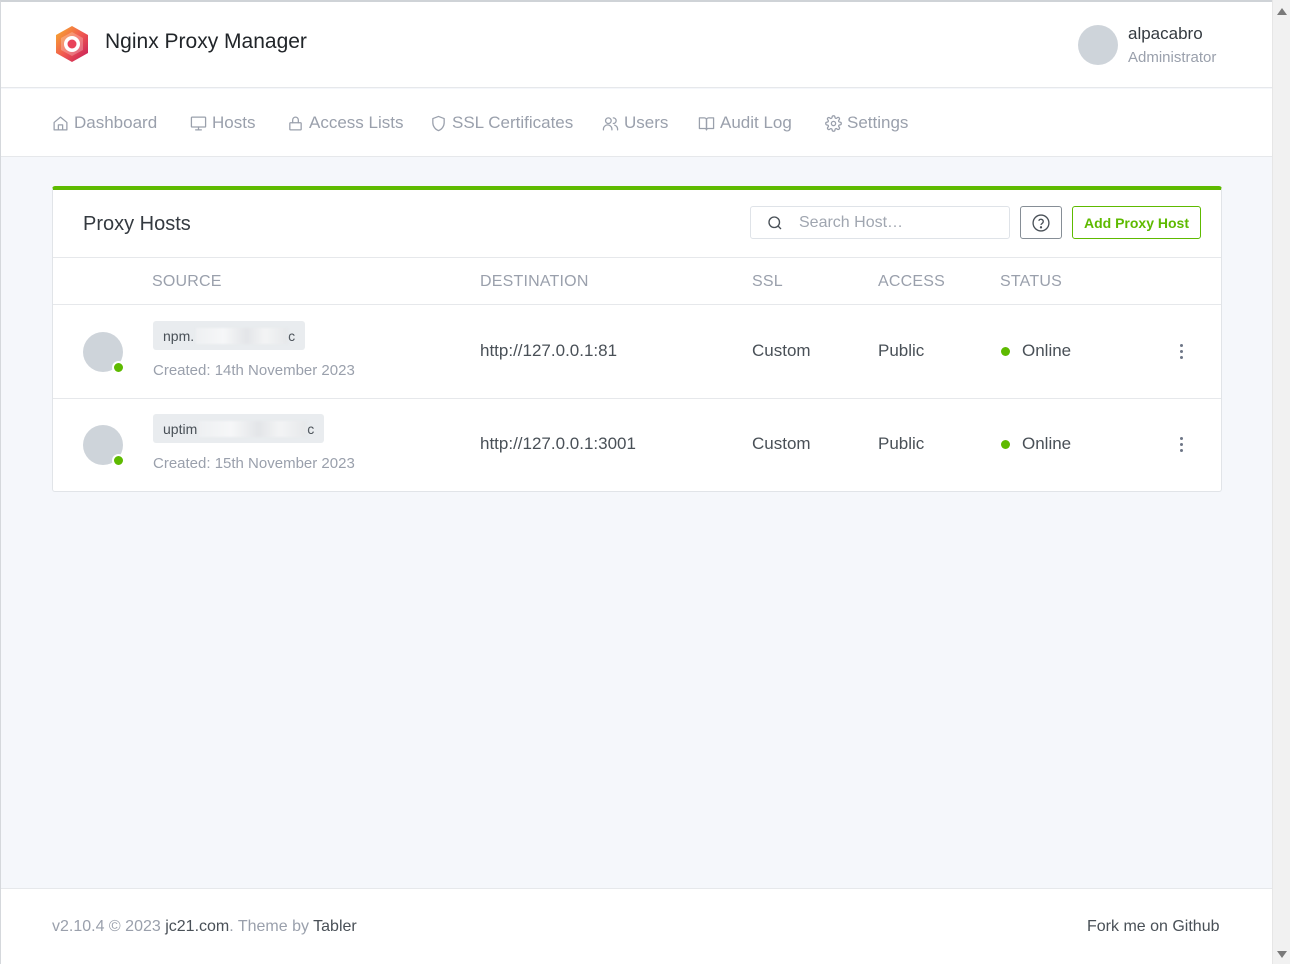  What do you see at coordinates (72, 44) in the screenshot?
I see `npm-logo-icon` at bounding box center [72, 44].